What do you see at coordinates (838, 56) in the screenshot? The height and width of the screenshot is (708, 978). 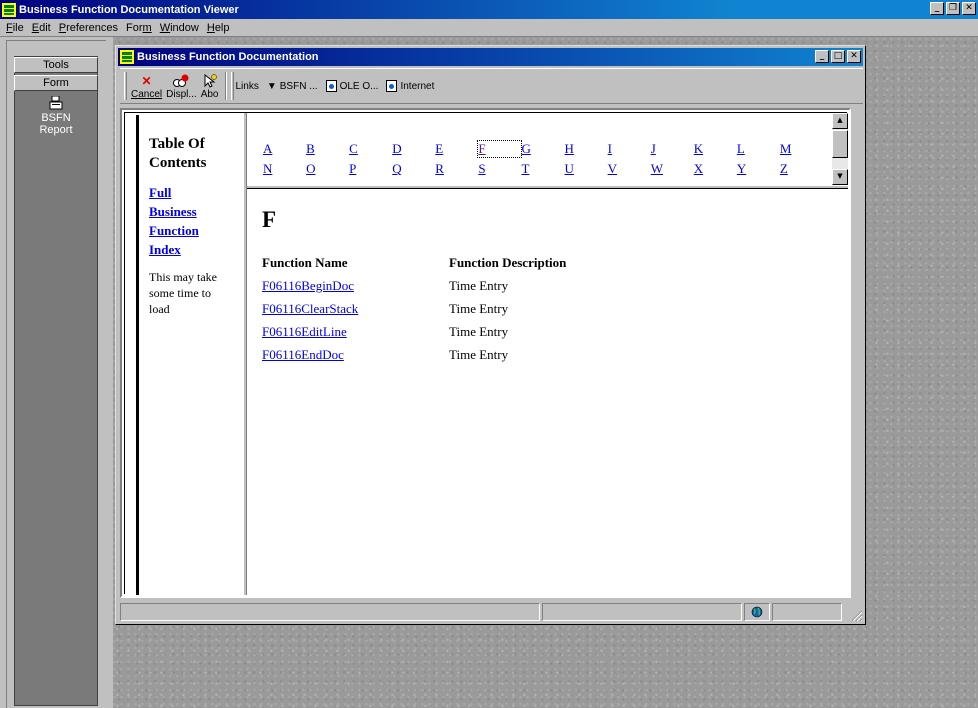 I see `child-maximize-icon: □` at bounding box center [838, 56].